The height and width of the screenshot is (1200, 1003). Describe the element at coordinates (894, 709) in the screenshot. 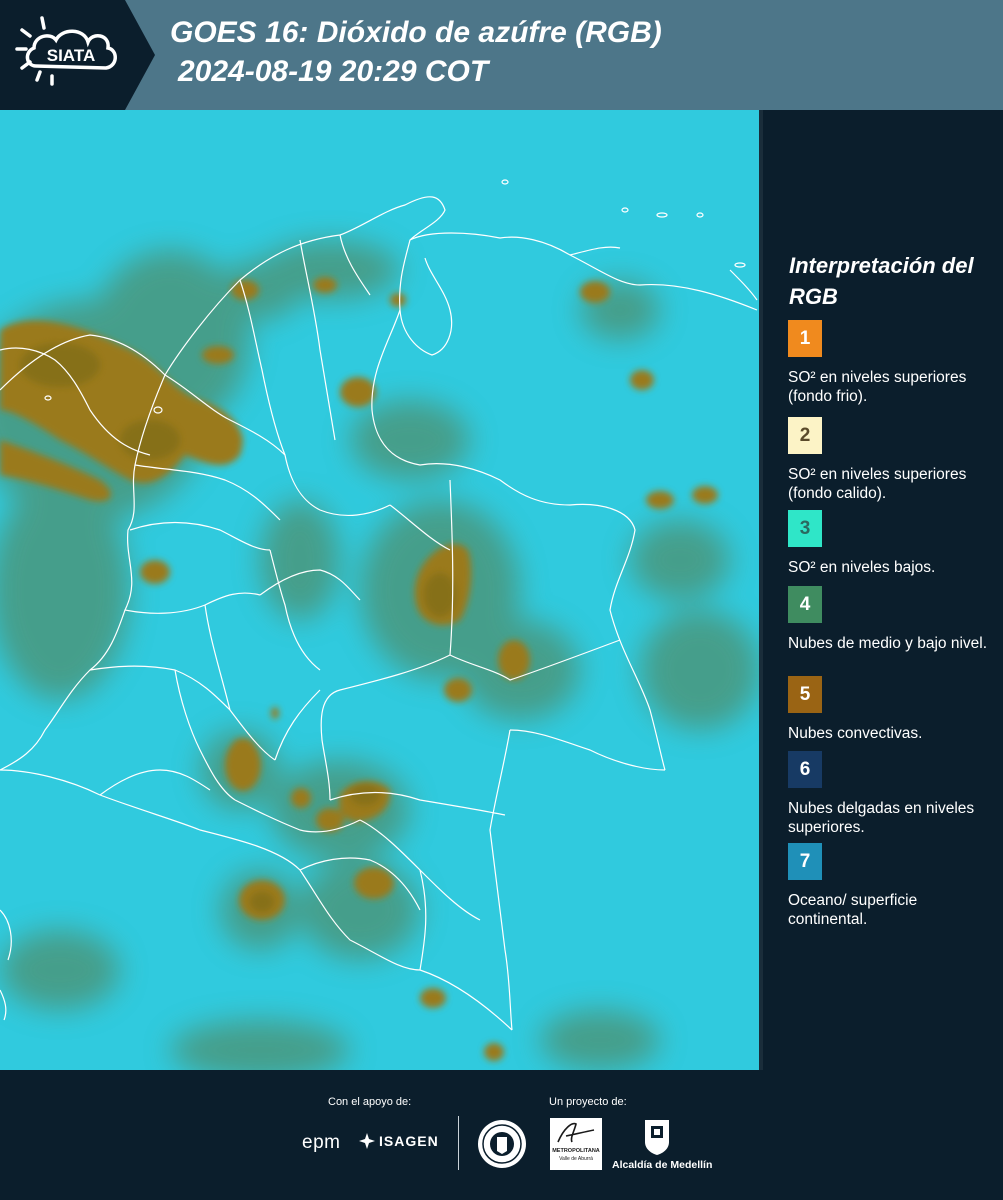

I see `legend-item-5: 5 Nubes convectivas.` at that location.